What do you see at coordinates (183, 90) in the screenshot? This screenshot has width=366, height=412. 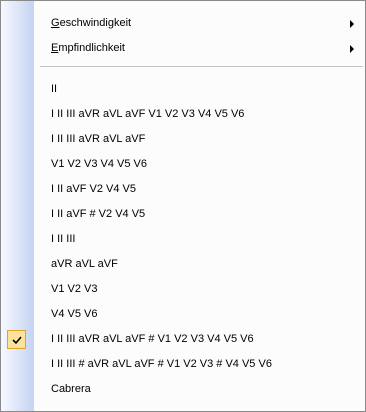 I see `menu-item-lead-layout: II` at bounding box center [183, 90].